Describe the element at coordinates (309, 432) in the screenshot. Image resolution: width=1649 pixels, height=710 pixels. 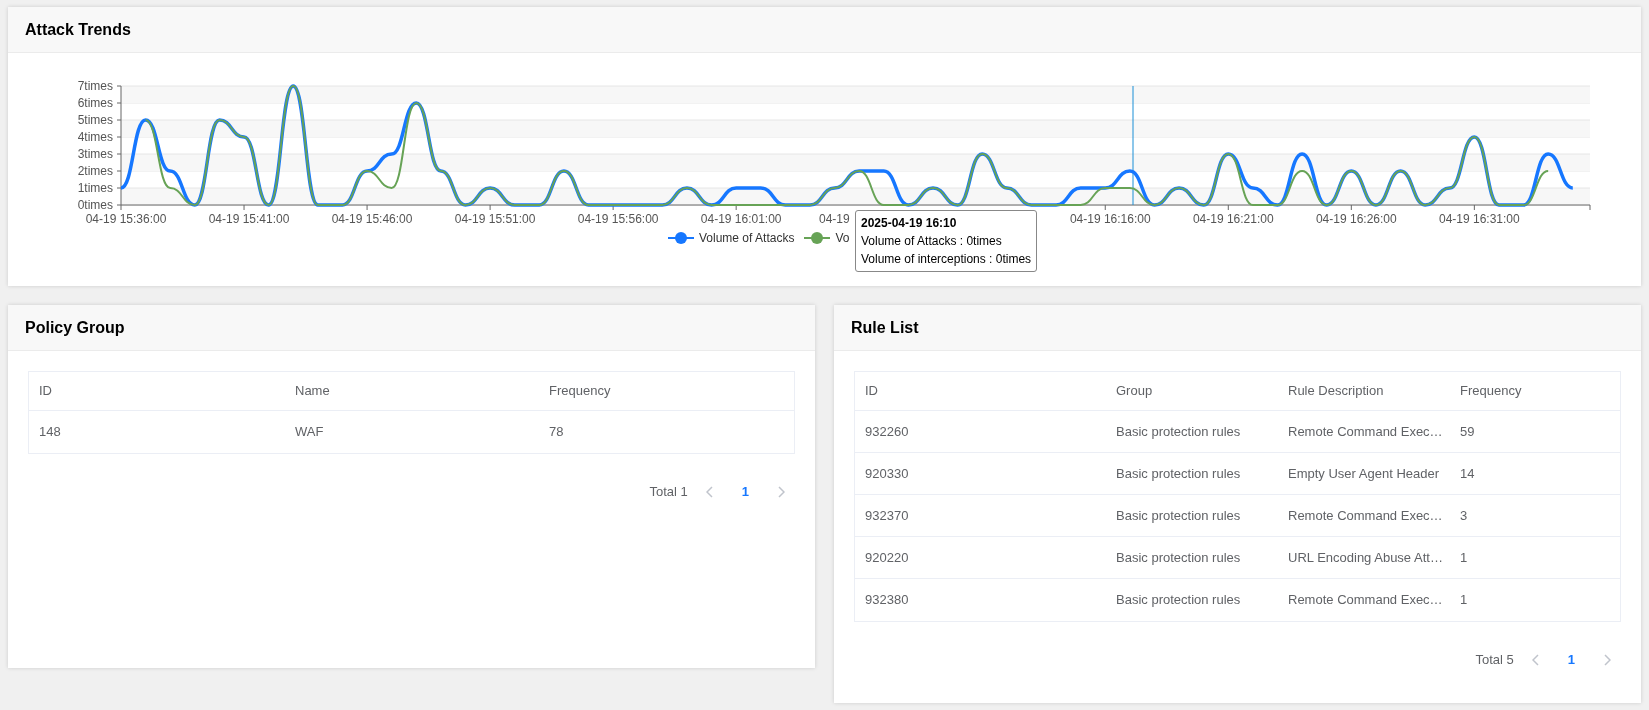
I see `table-cell: WAF` at that location.